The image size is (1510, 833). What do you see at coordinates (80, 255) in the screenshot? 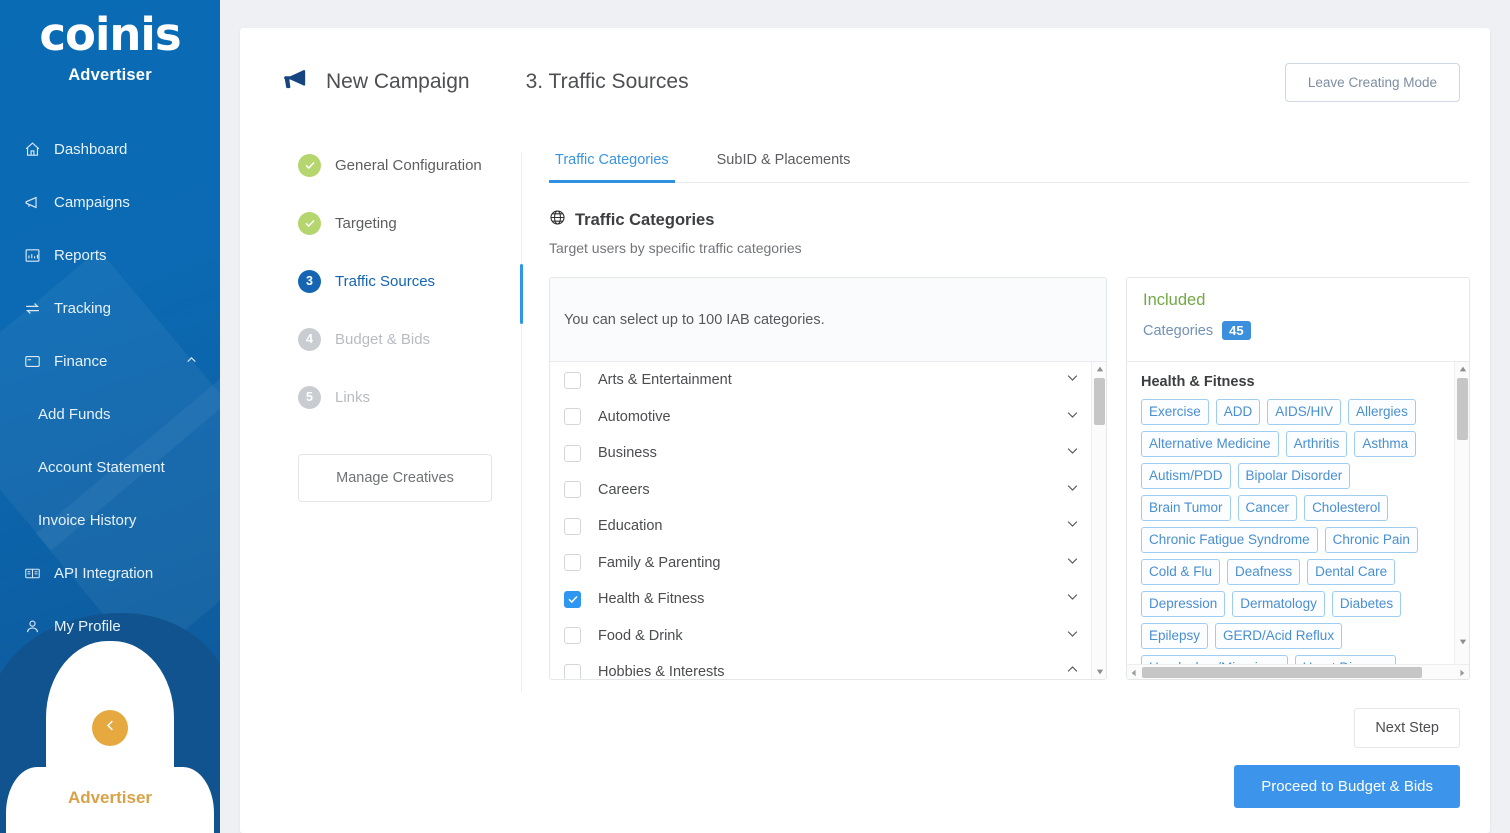
I see `sidebar-item-label: Reports` at bounding box center [80, 255].